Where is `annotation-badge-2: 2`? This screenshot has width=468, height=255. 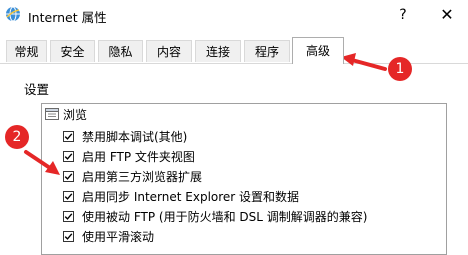 annotation-badge-2: 2 is located at coordinates (17, 137).